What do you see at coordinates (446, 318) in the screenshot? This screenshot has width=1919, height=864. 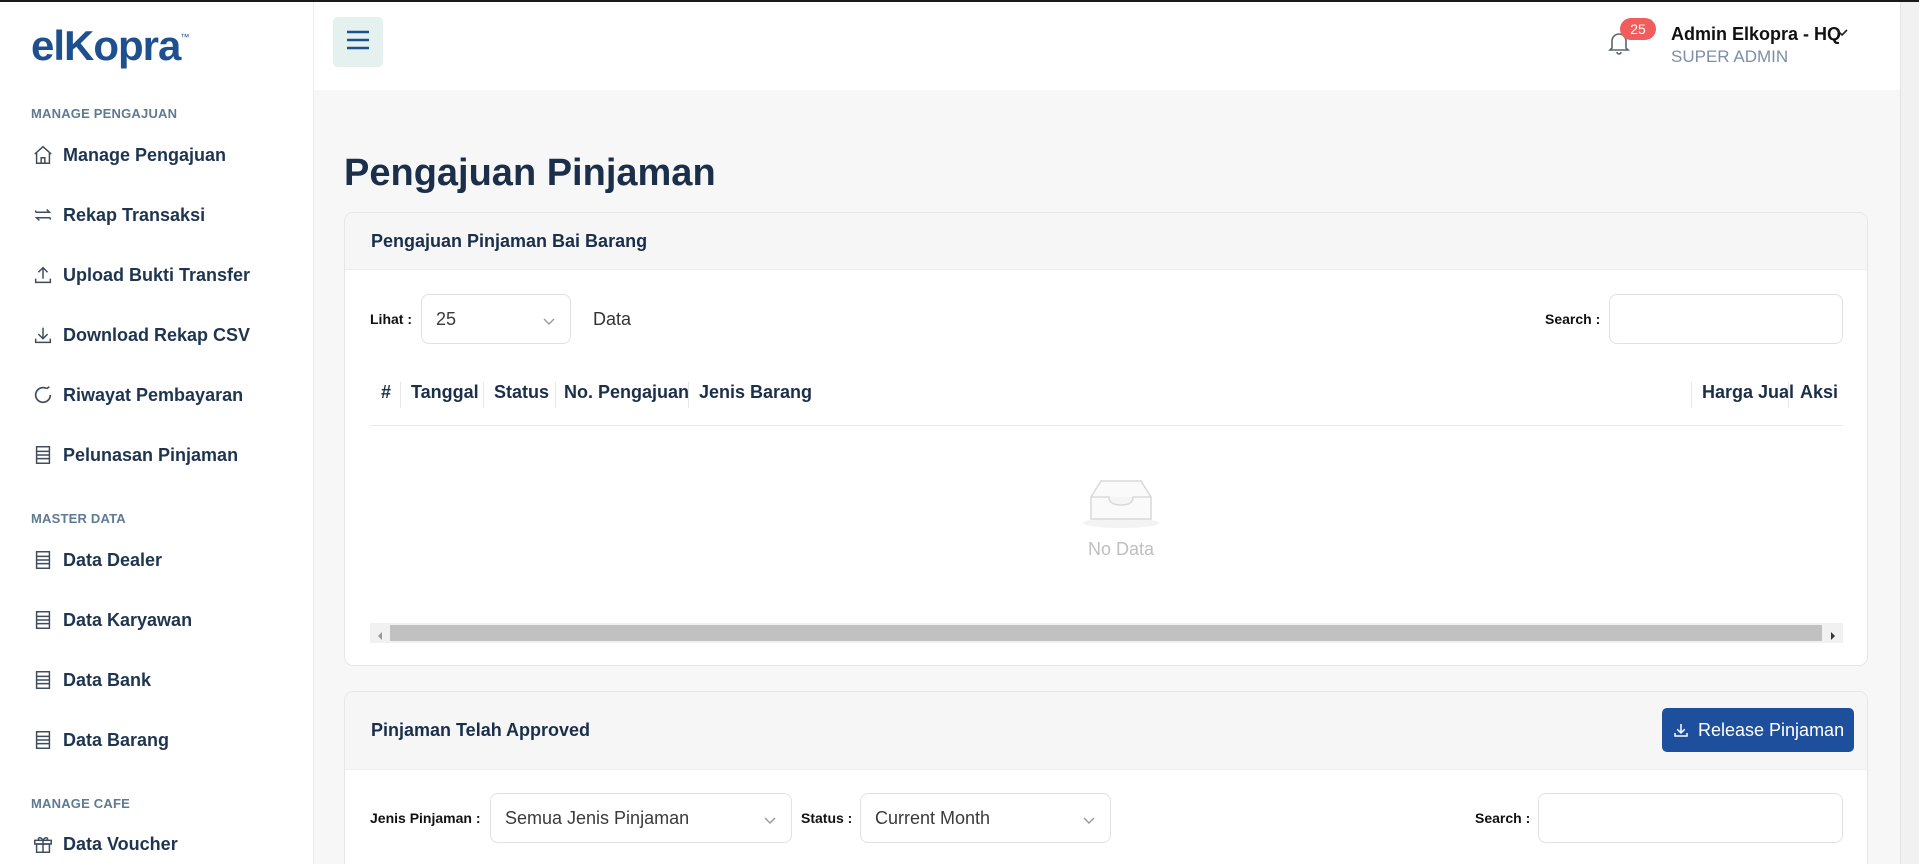 I see `page-size-value: 25` at bounding box center [446, 318].